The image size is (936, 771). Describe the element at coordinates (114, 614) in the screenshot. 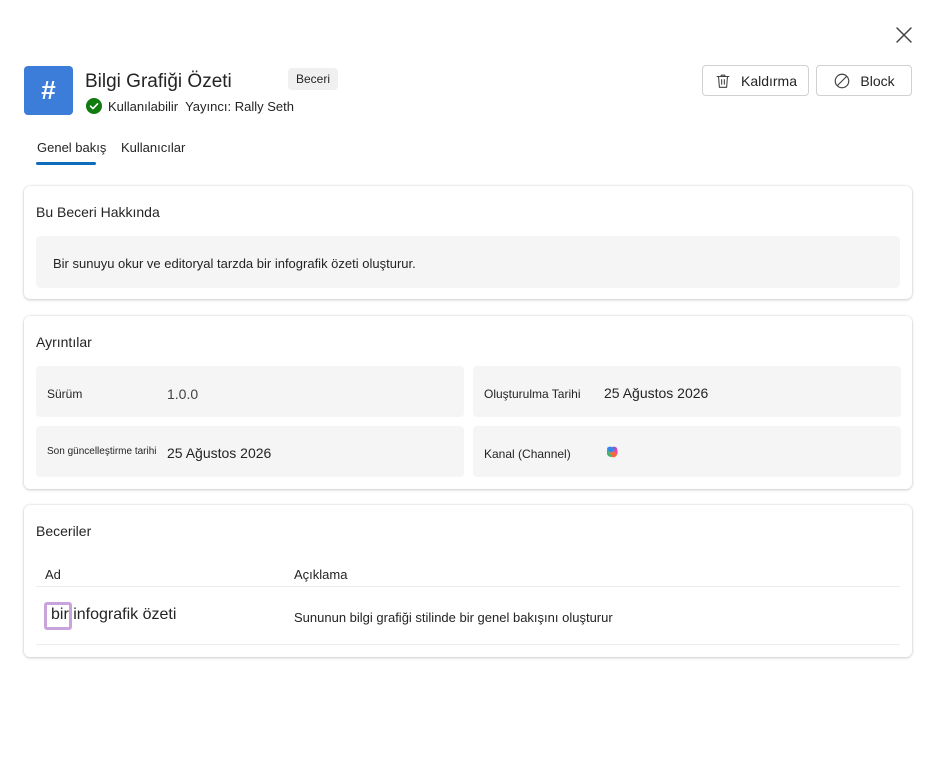

I see `skill-name: bir infografik özeti` at that location.